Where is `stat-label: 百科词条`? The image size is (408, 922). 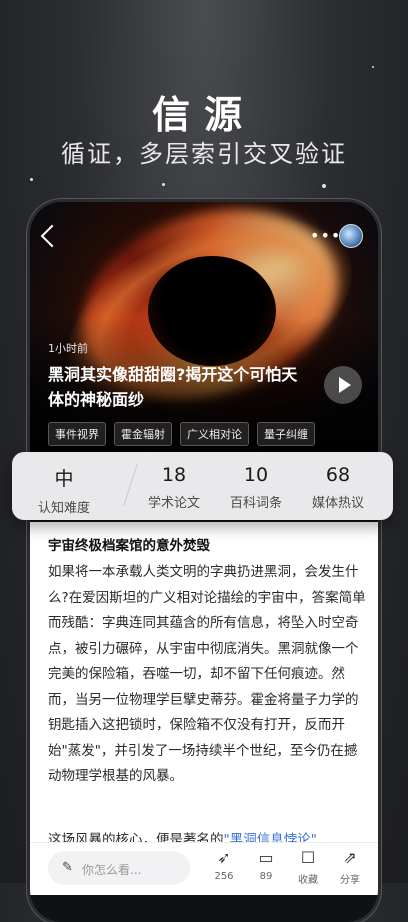 stat-label: 百科词条 is located at coordinates (255, 503).